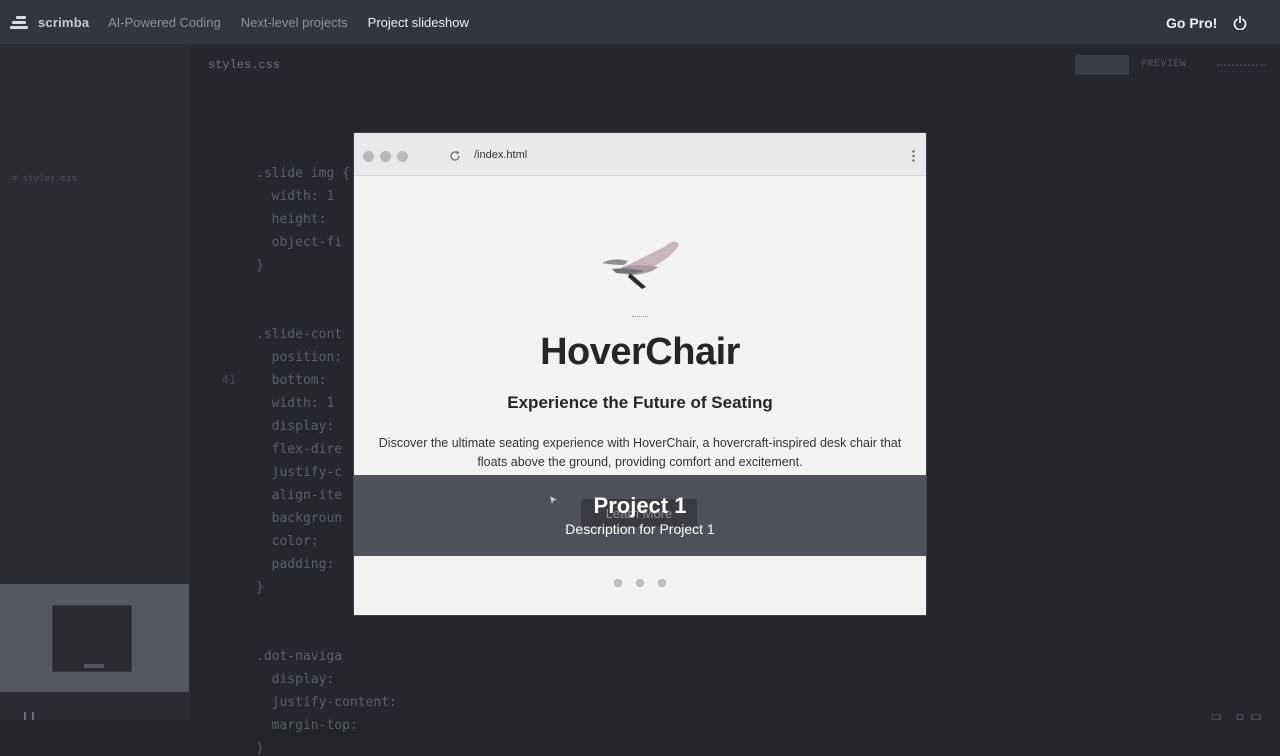 This screenshot has height=756, width=1280. Describe the element at coordinates (455, 156) in the screenshot. I see `reload-icon` at that location.